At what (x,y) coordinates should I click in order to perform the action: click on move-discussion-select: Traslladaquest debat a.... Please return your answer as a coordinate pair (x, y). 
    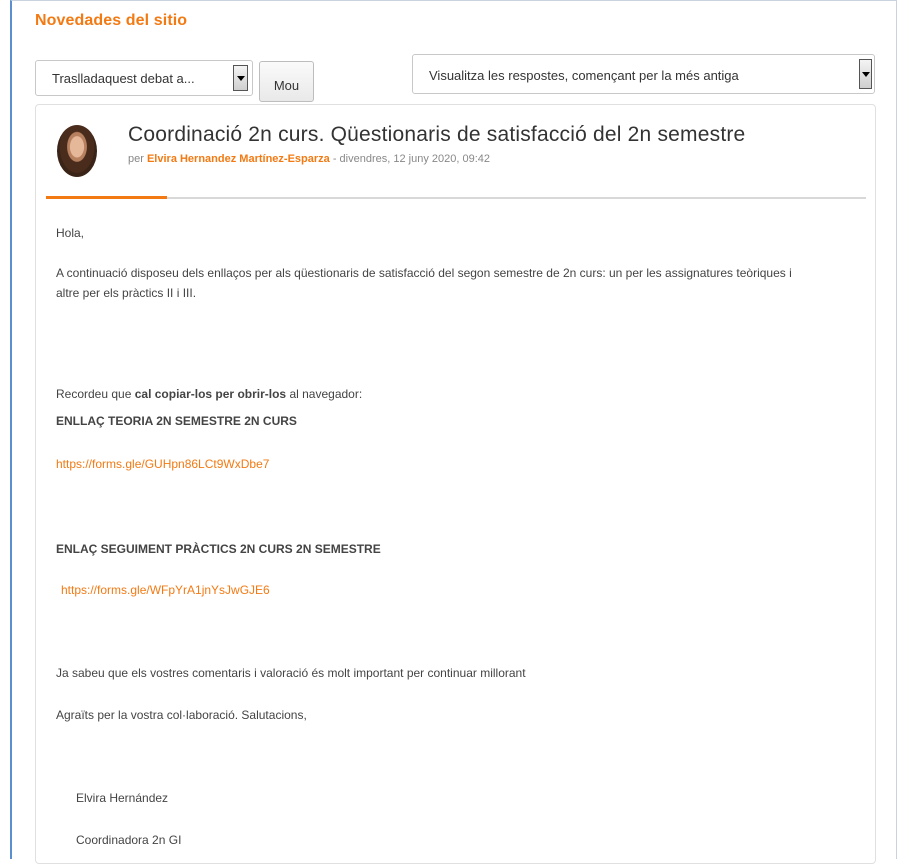
    Looking at the image, I should click on (144, 78).